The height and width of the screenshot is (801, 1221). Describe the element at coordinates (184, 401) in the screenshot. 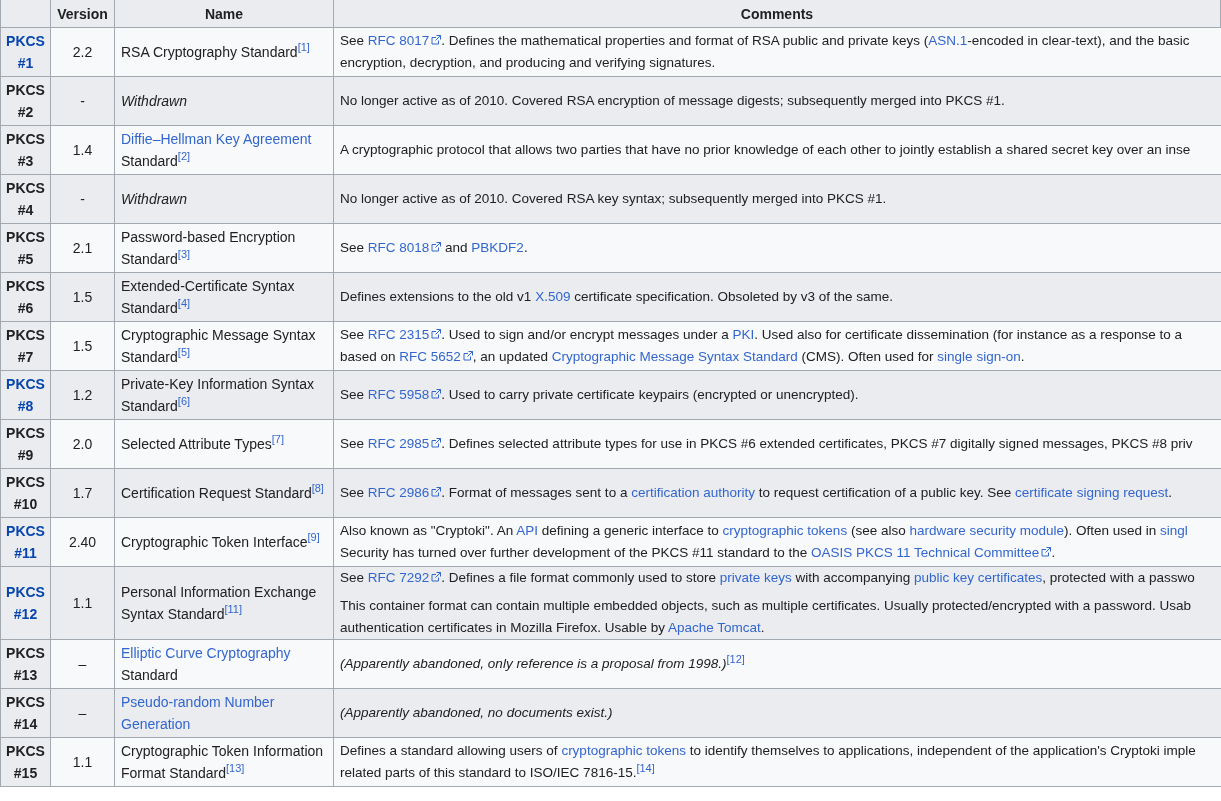

I see `reference-link: [6]` at that location.